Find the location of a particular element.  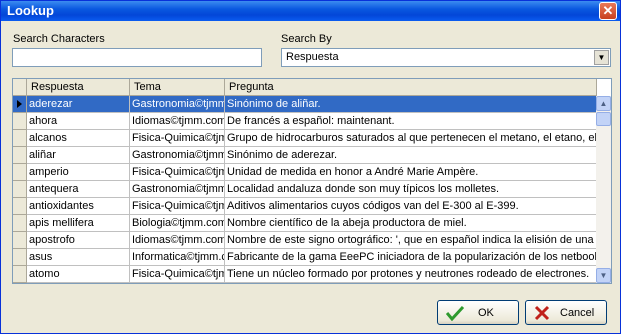

cancel-label: Cancel is located at coordinates (577, 312).